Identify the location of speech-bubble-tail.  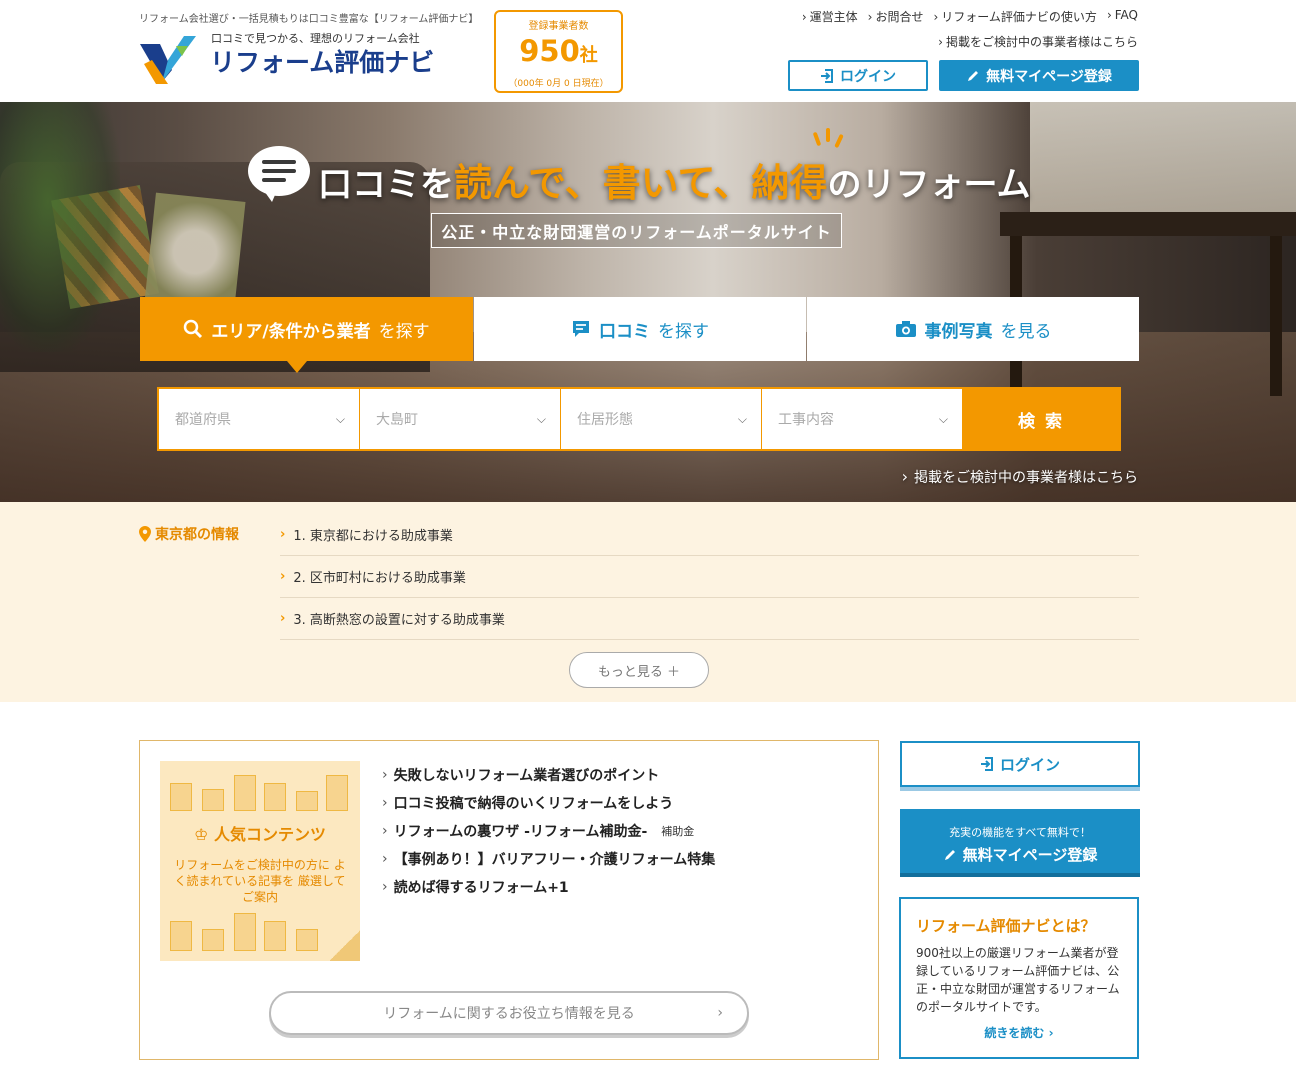
(270, 195).